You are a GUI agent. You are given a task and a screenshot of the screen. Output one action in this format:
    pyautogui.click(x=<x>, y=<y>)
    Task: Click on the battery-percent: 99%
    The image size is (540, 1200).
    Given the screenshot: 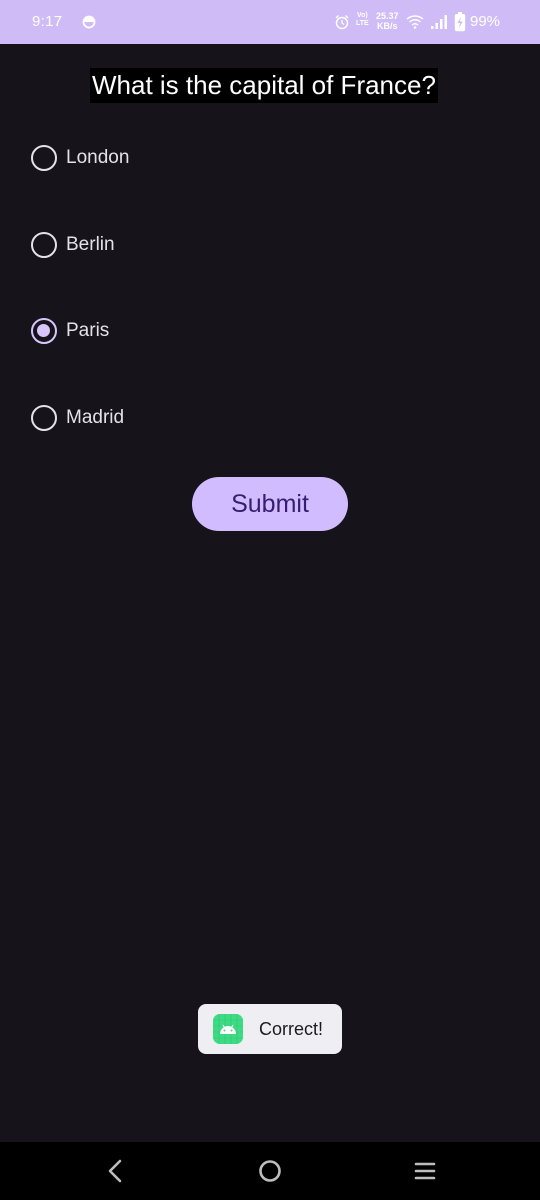 What is the action you would take?
    pyautogui.click(x=485, y=21)
    